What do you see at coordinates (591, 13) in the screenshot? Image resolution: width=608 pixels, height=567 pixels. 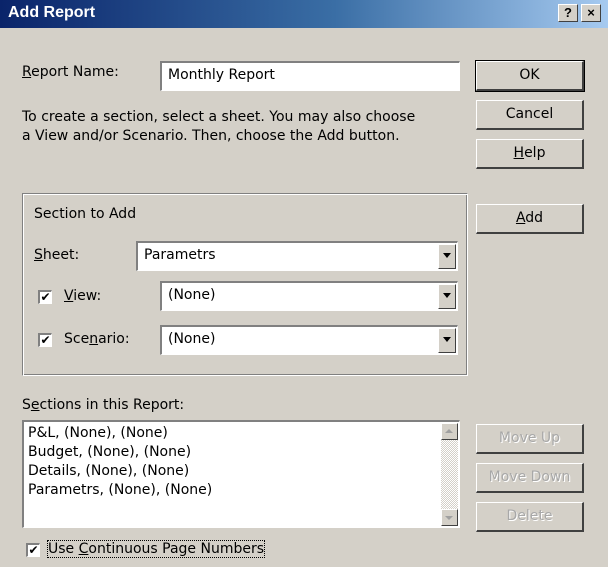 I see `close-title-button: ×` at bounding box center [591, 13].